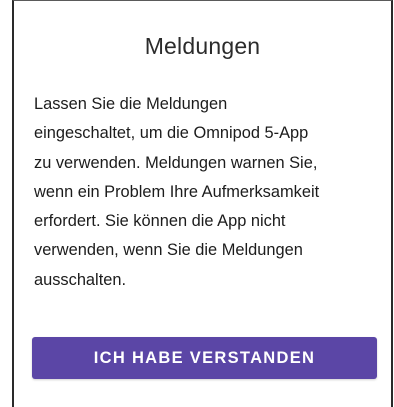  What do you see at coordinates (171, 133) in the screenshot?
I see `dialog-message-line: eingeschaltet, um die Omnipod 5-App` at bounding box center [171, 133].